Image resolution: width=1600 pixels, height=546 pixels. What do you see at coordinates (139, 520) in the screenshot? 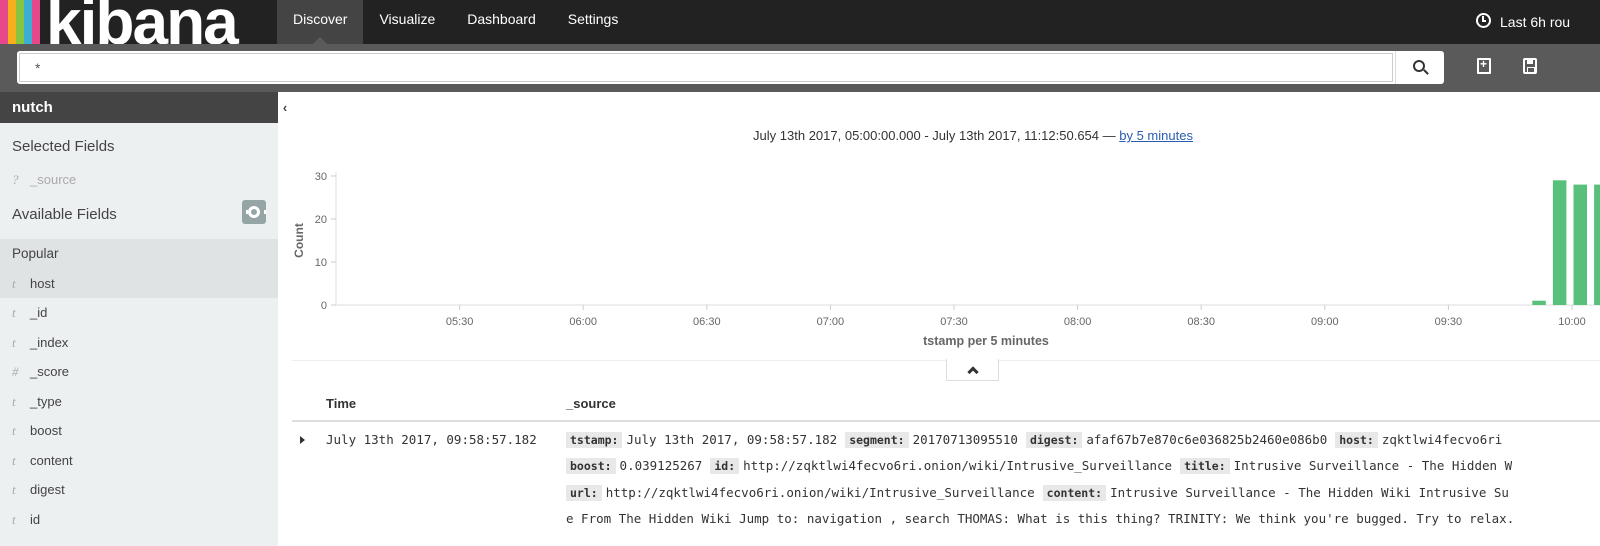
I see `field-item-id: t id` at bounding box center [139, 520].